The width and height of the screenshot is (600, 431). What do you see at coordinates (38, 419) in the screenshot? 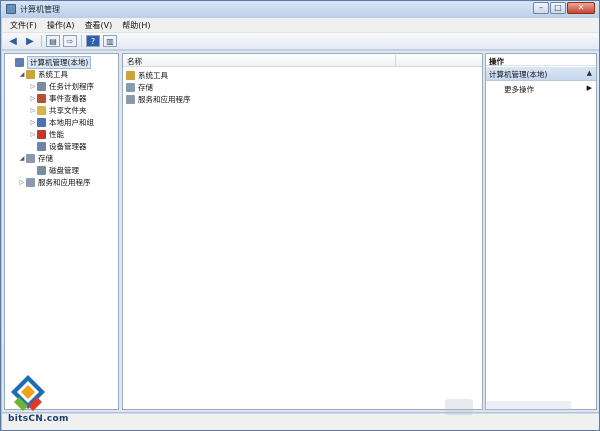
I see `watermark-text: bitsCN.com` at bounding box center [38, 419].